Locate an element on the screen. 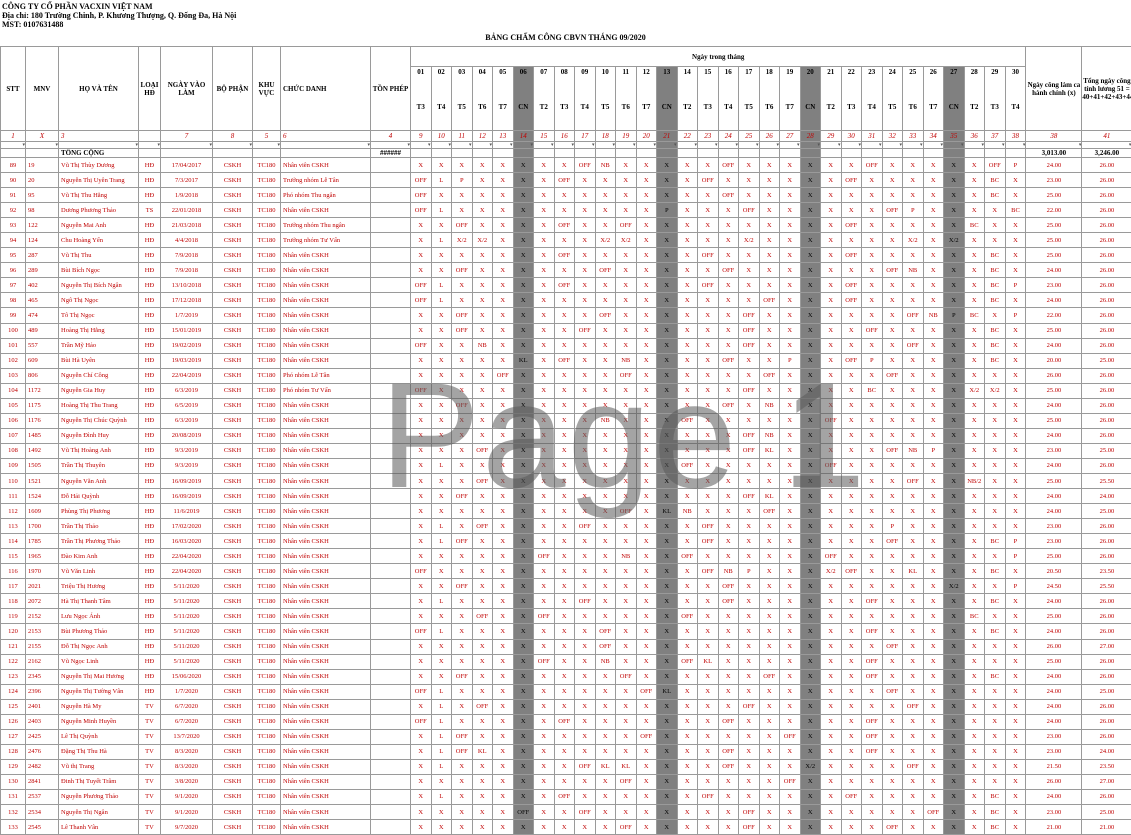  cell-work-days: 26.00 is located at coordinates (1054, 781).